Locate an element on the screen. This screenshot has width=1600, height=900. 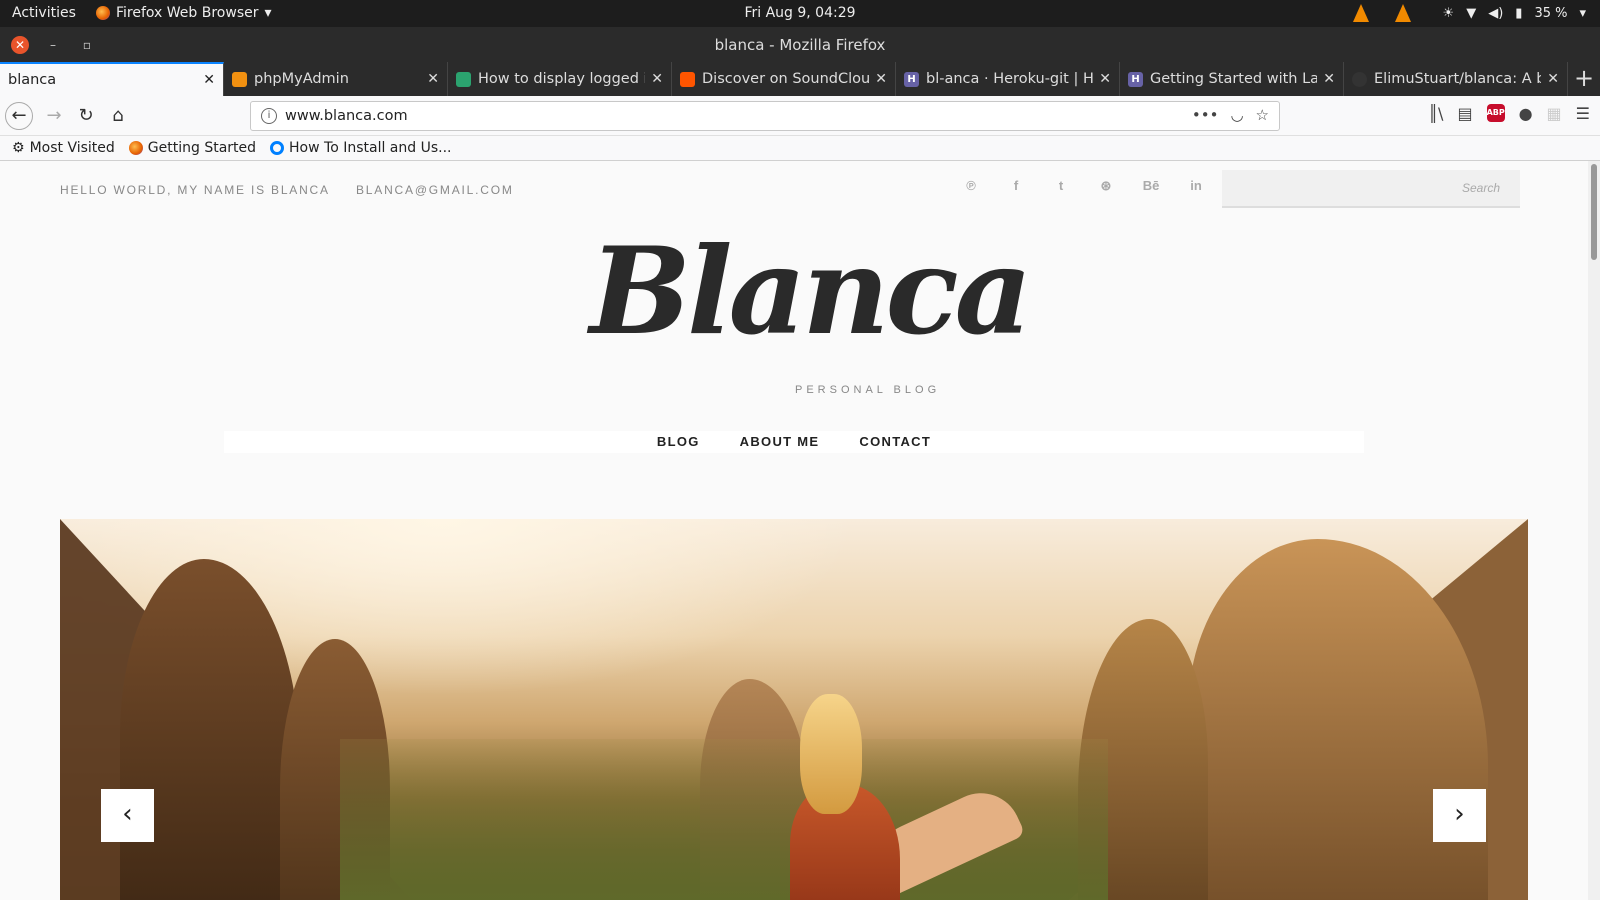
facebook-icon: f is located at coordinates (1016, 186).